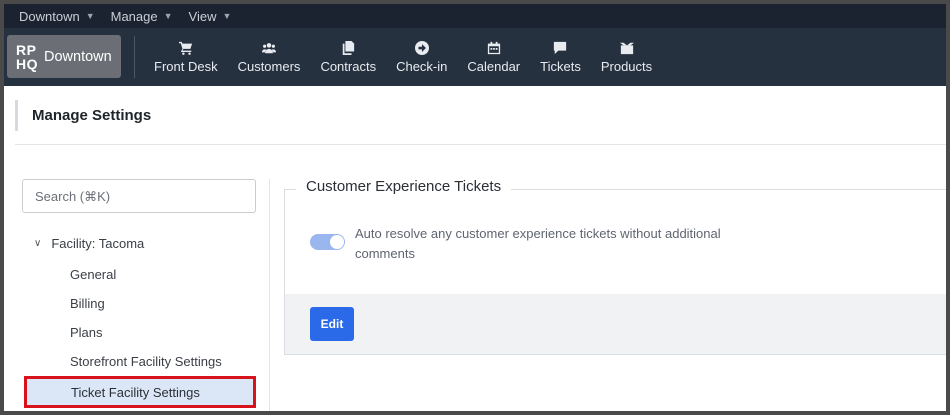 The height and width of the screenshot is (415, 950). What do you see at coordinates (78, 56) in the screenshot?
I see `brand-location-name: Downtown` at bounding box center [78, 56].